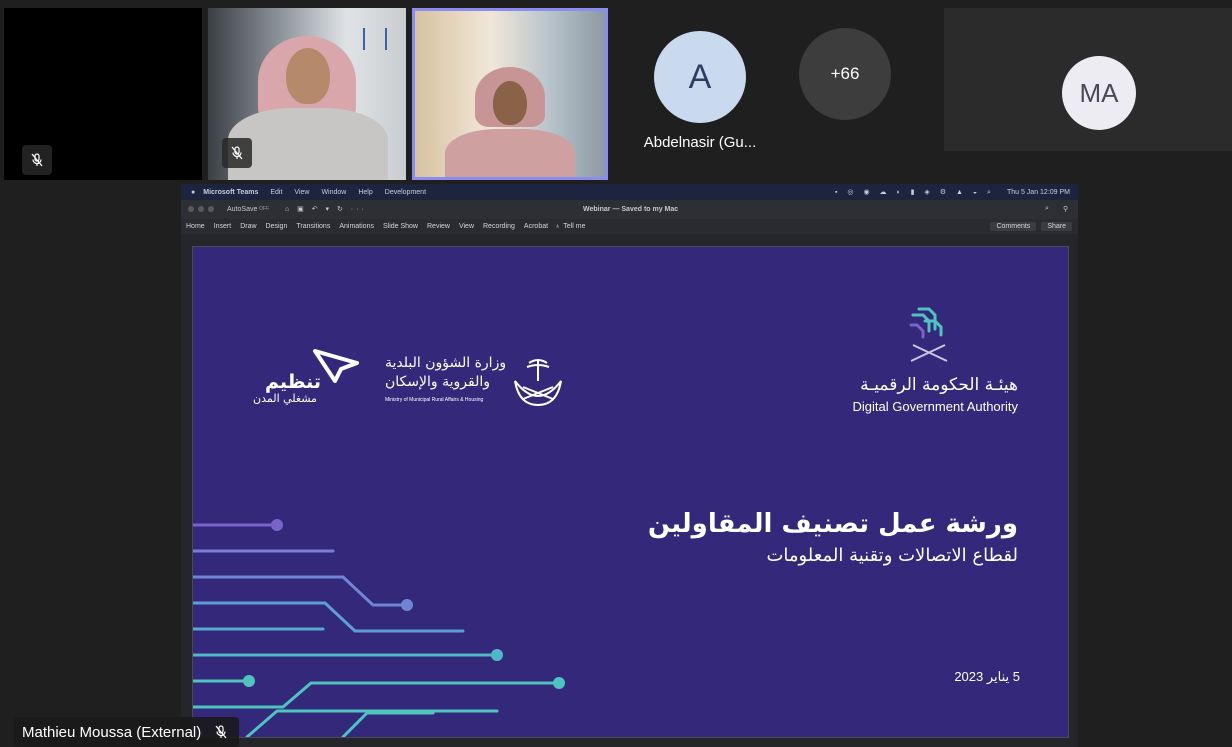 This screenshot has width=1232, height=747. Describe the element at coordinates (987, 676) in the screenshot. I see `slide-date: 5 يناير 2023` at that location.